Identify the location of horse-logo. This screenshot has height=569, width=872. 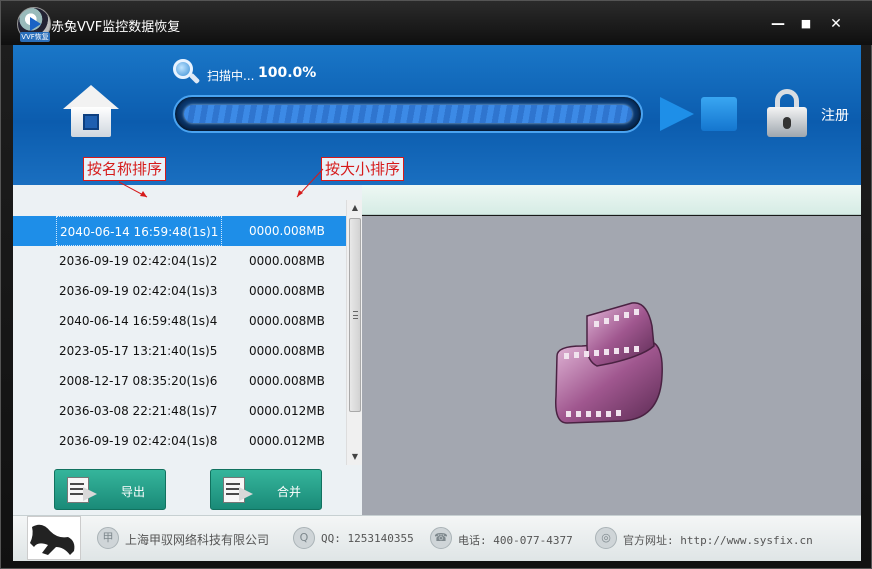
(54, 538).